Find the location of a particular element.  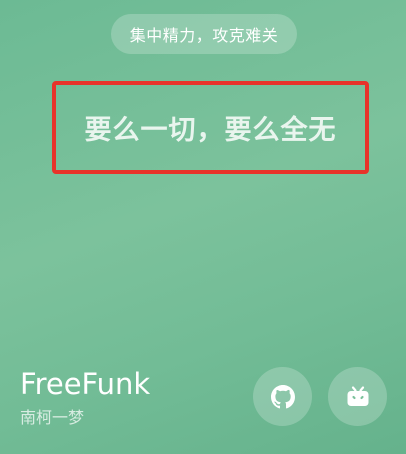

headline-text: 要么一切，要么全无 is located at coordinates (210, 130).